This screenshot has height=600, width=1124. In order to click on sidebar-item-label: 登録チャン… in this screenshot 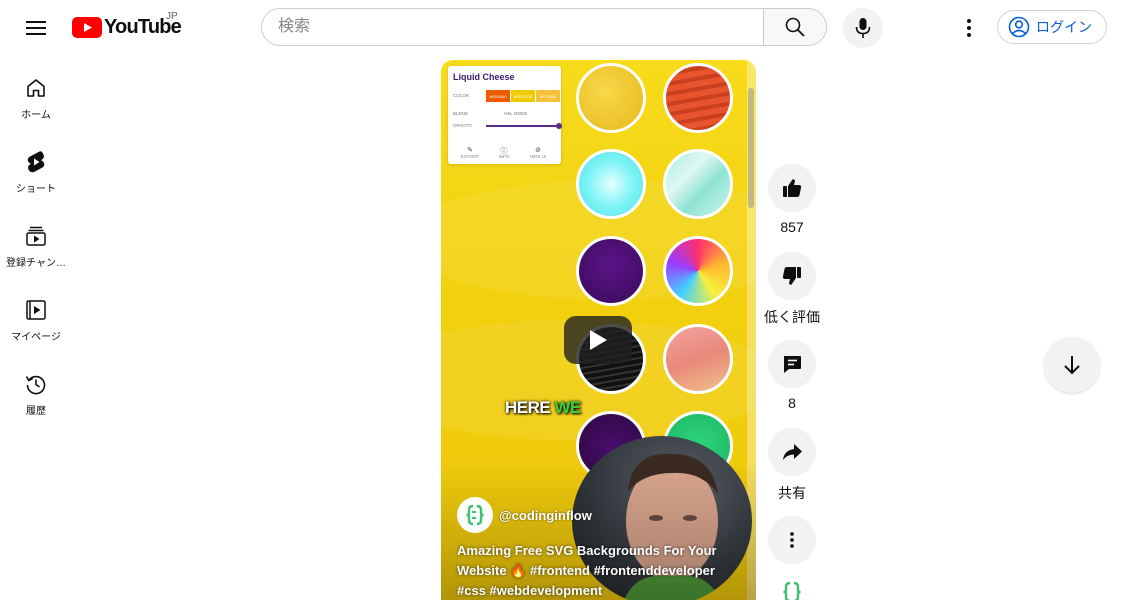, I will do `click(36, 263)`.